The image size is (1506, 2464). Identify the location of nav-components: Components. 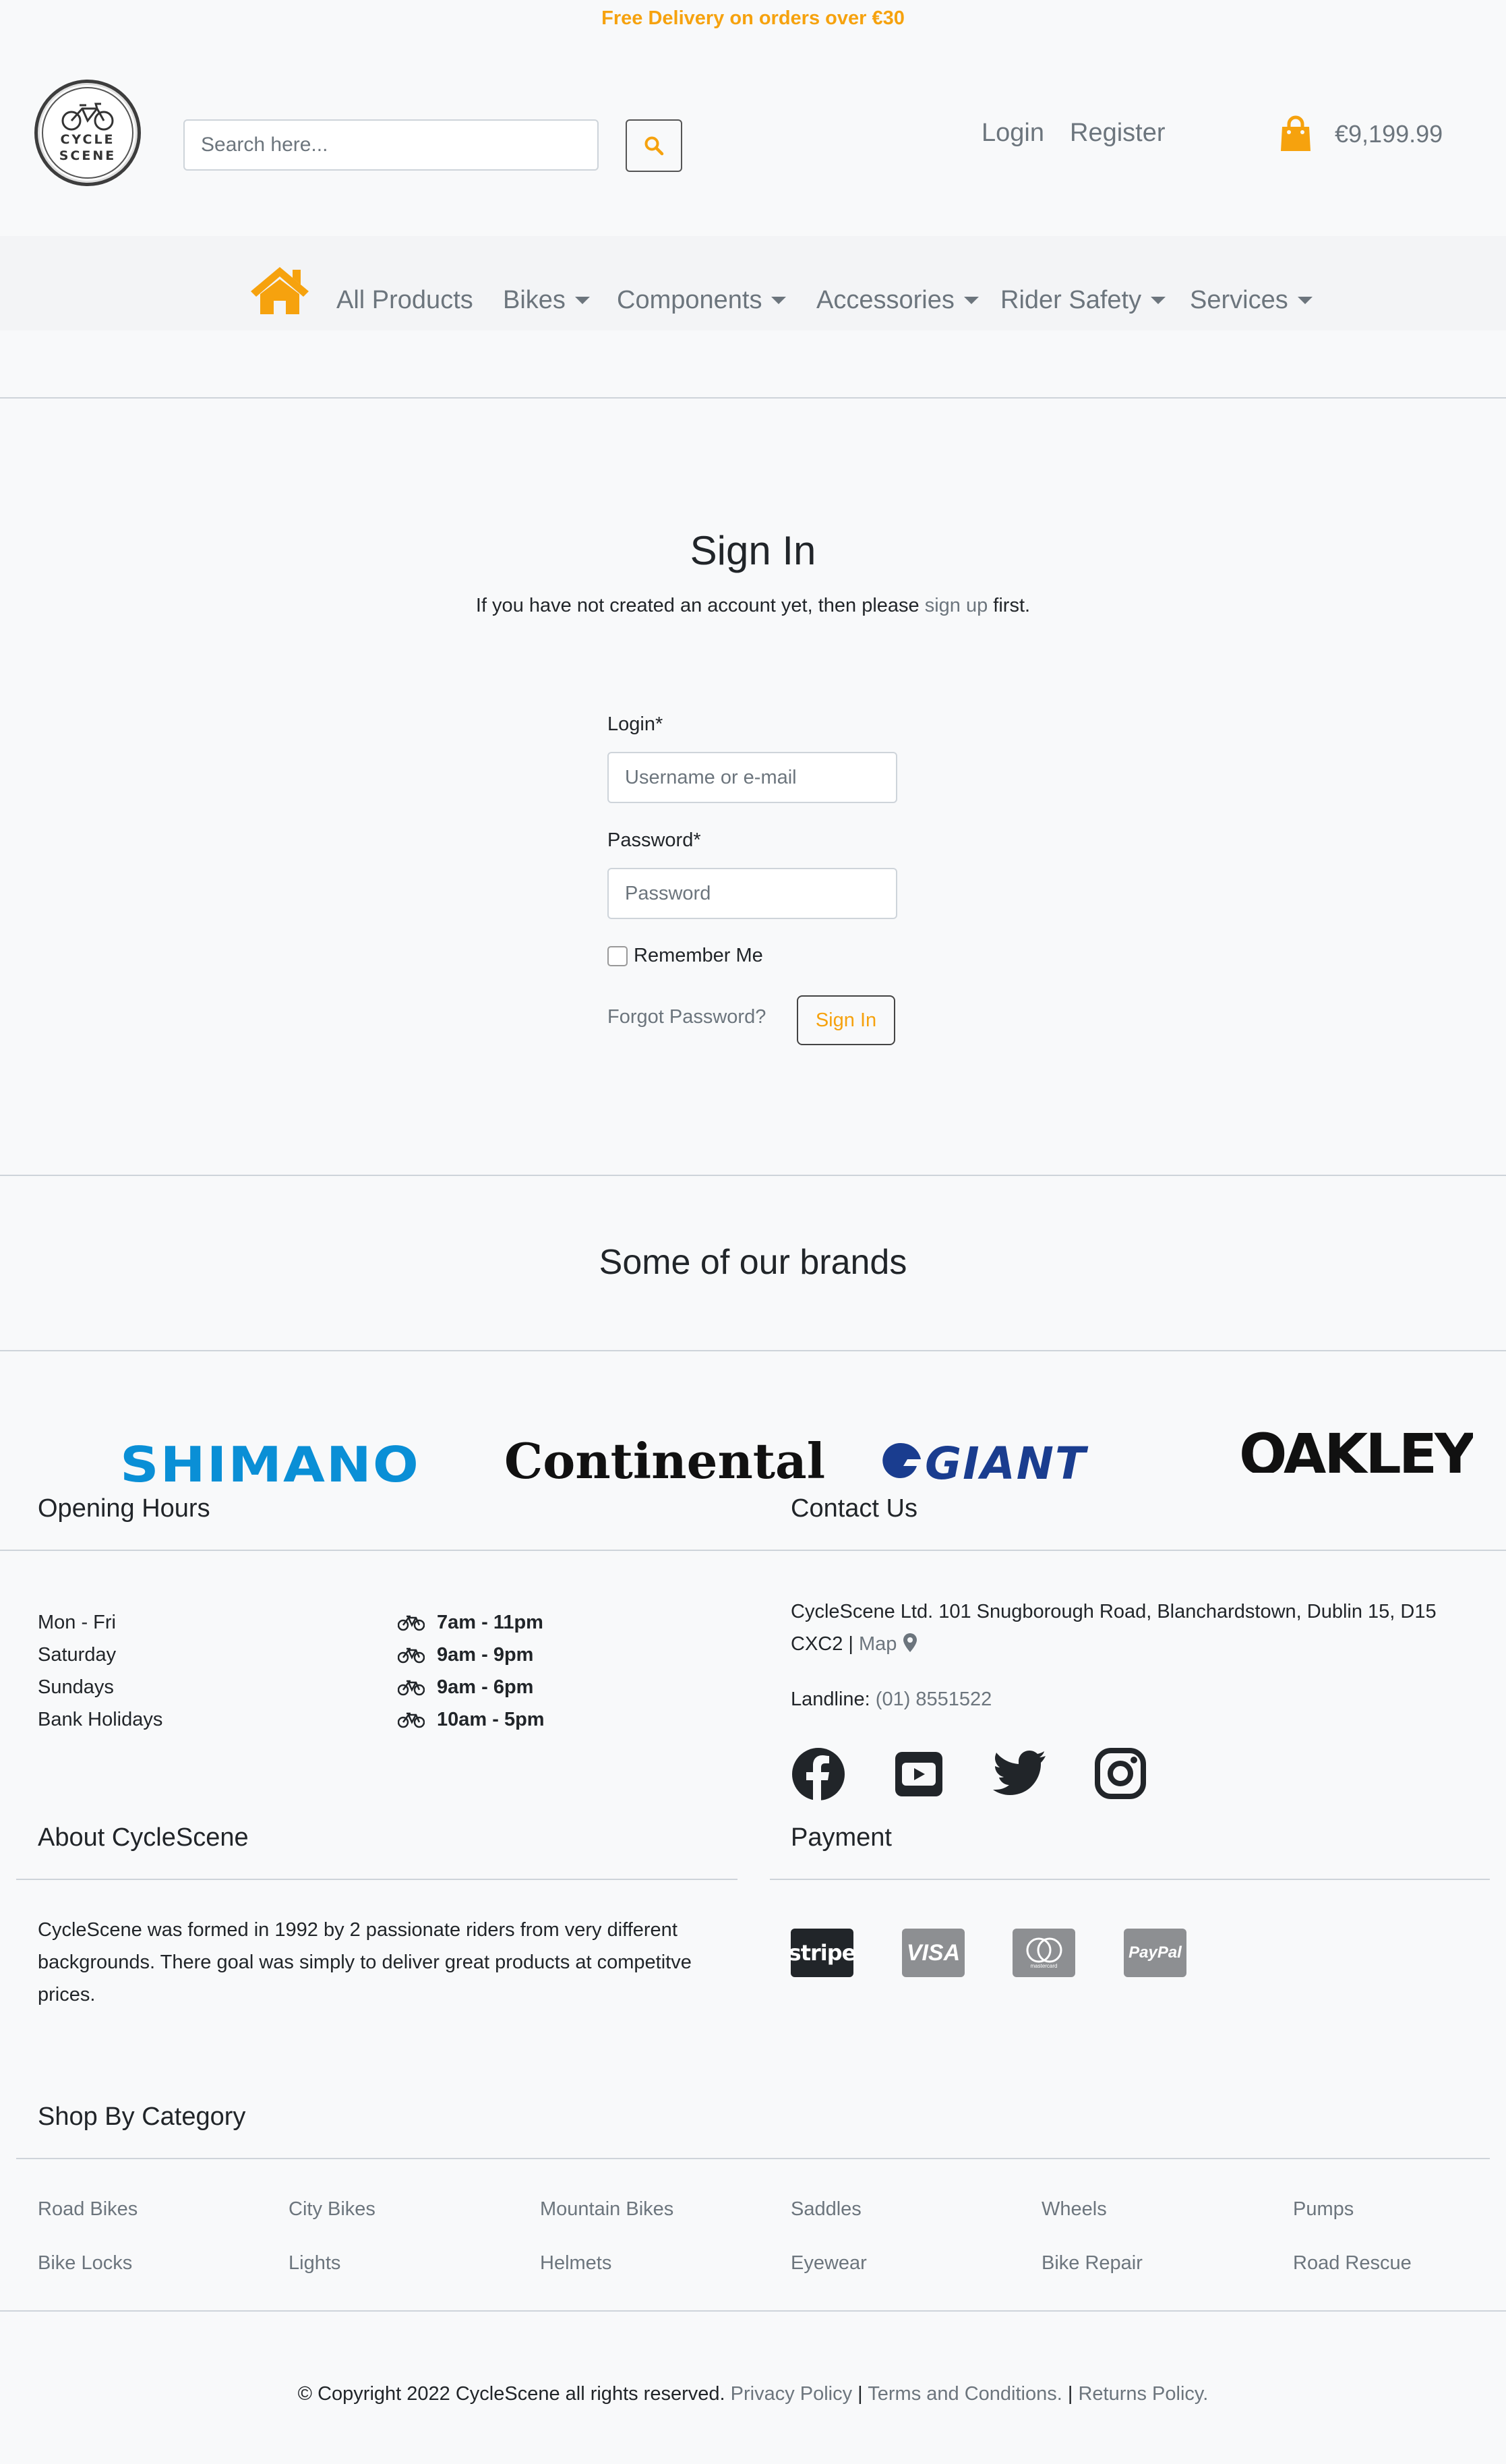
(702, 300).